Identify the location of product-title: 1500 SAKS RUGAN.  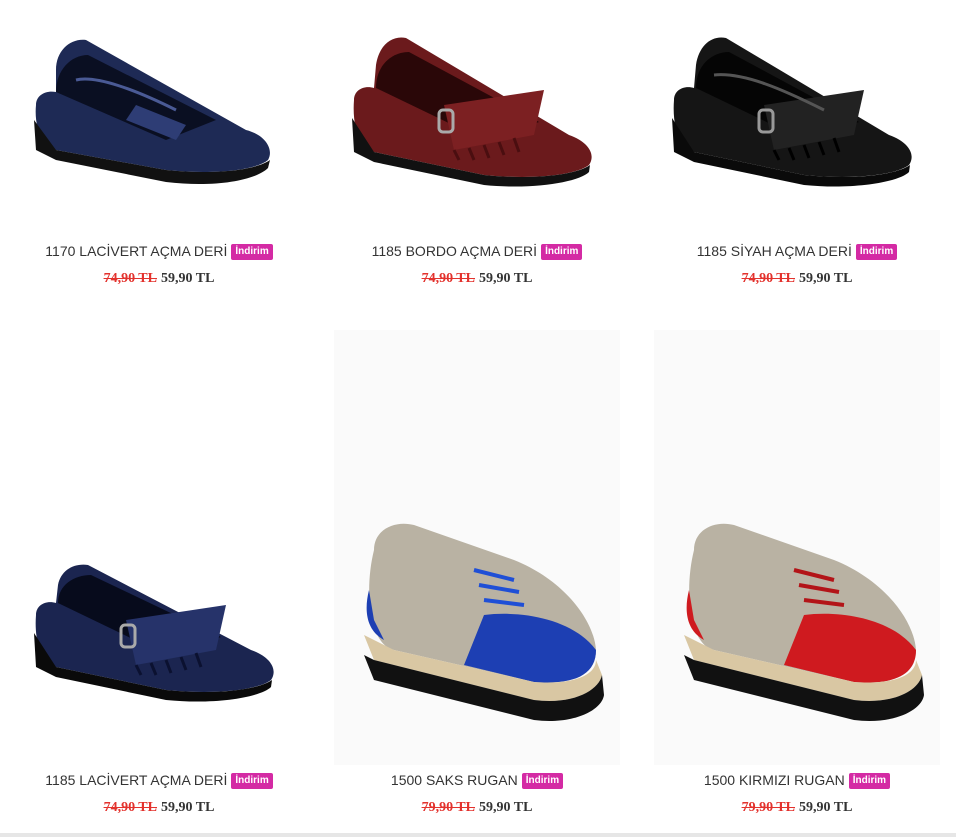
(454, 780).